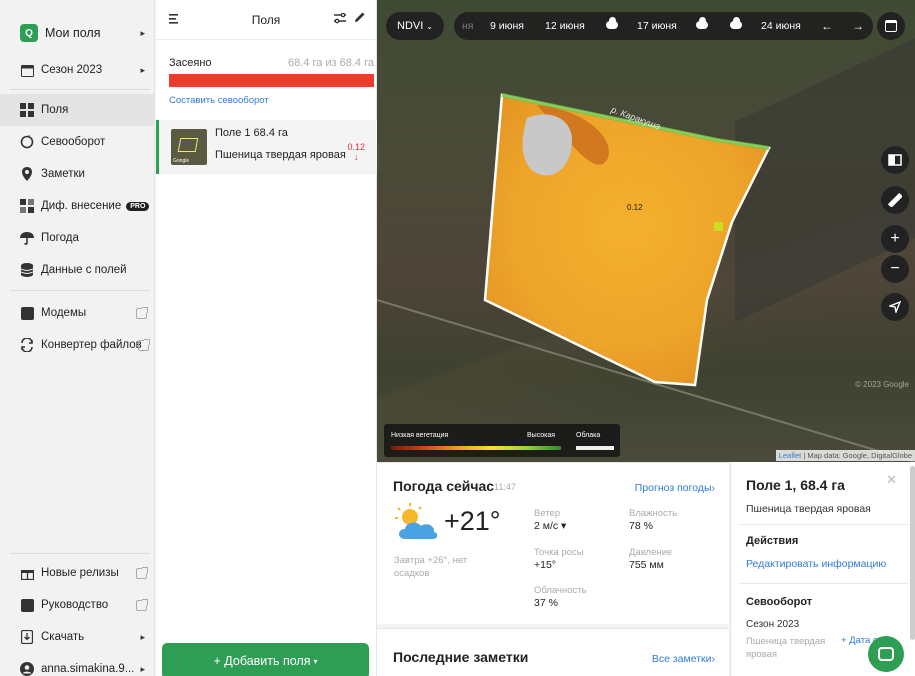 The height and width of the screenshot is (676, 915). Describe the element at coordinates (27, 238) in the screenshot. I see `umbrella-icon` at that location.